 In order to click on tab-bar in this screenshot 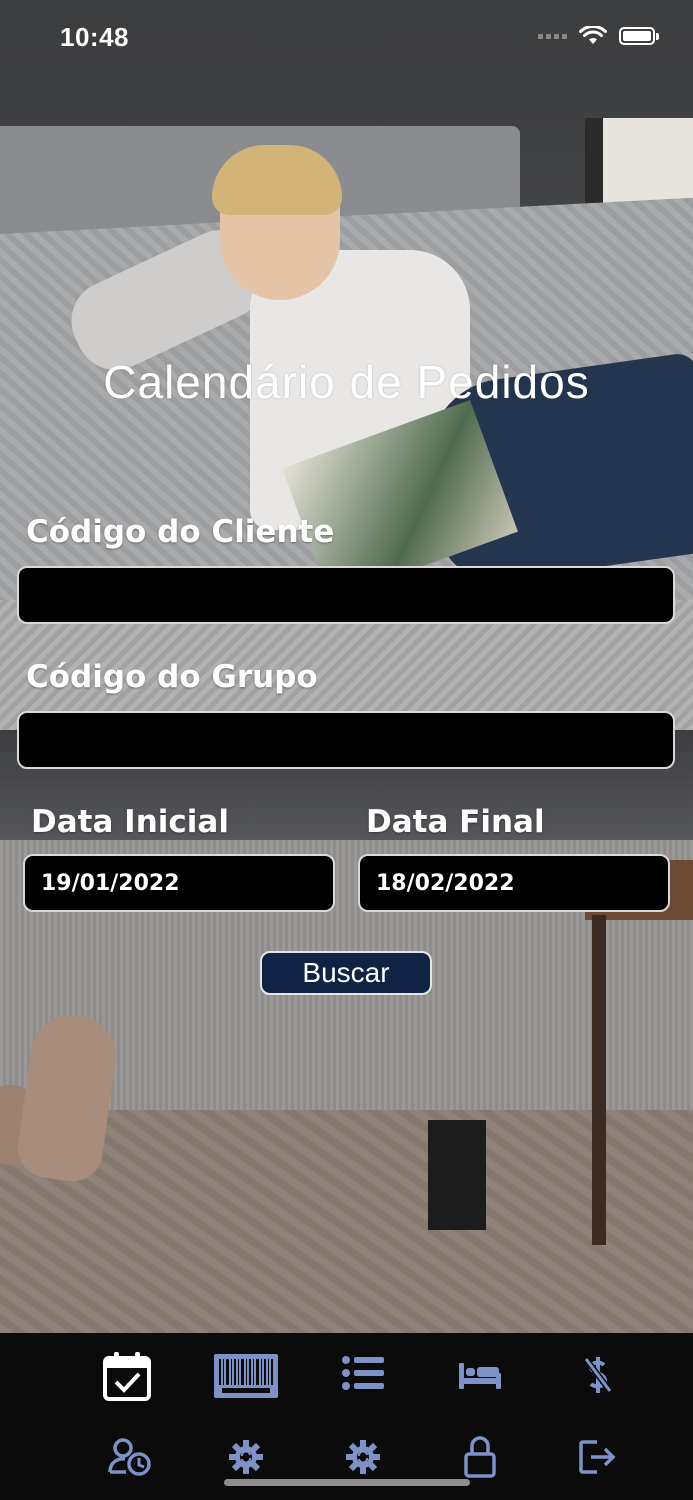, I will do `click(346, 1416)`.